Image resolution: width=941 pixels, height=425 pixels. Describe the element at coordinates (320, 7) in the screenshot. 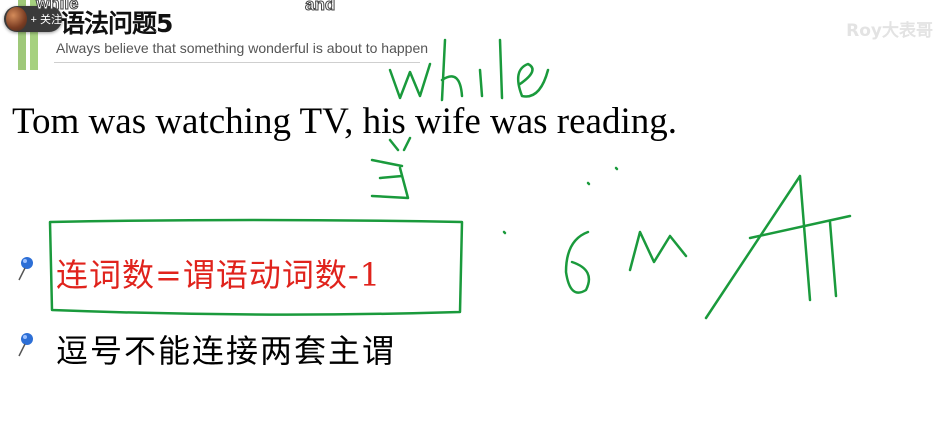

I see `overlay-word-and: and` at that location.